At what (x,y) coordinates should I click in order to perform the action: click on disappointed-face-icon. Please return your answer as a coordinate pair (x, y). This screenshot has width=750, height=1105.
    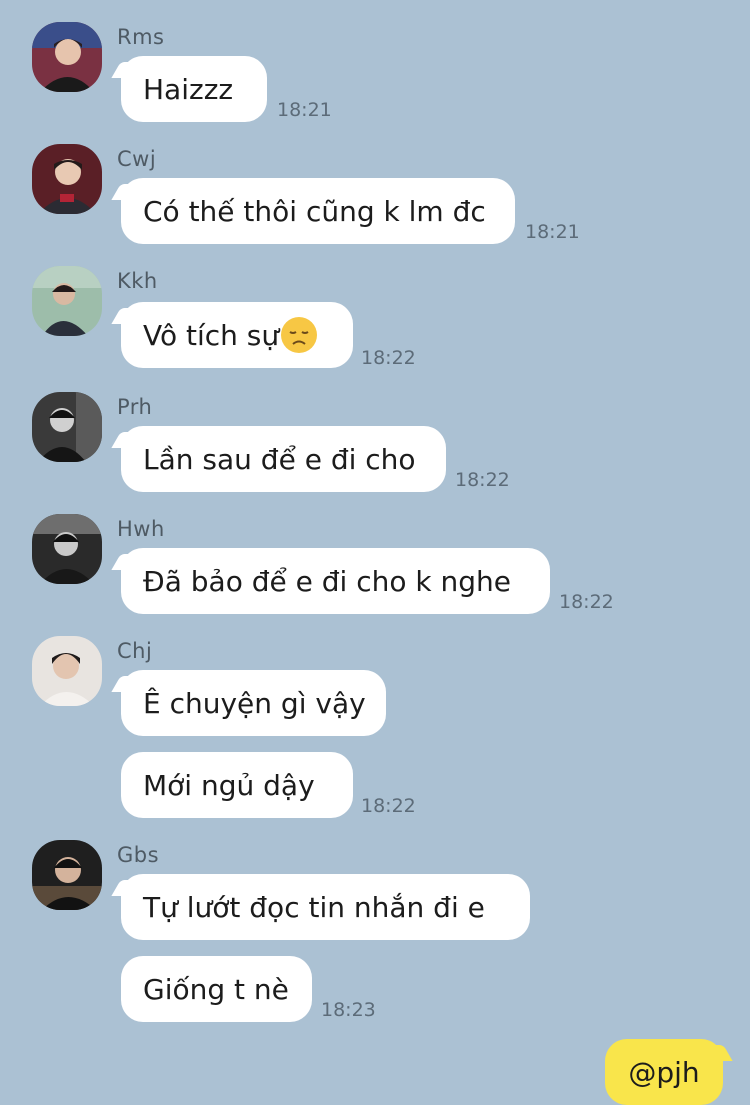
    Looking at the image, I should click on (299, 335).